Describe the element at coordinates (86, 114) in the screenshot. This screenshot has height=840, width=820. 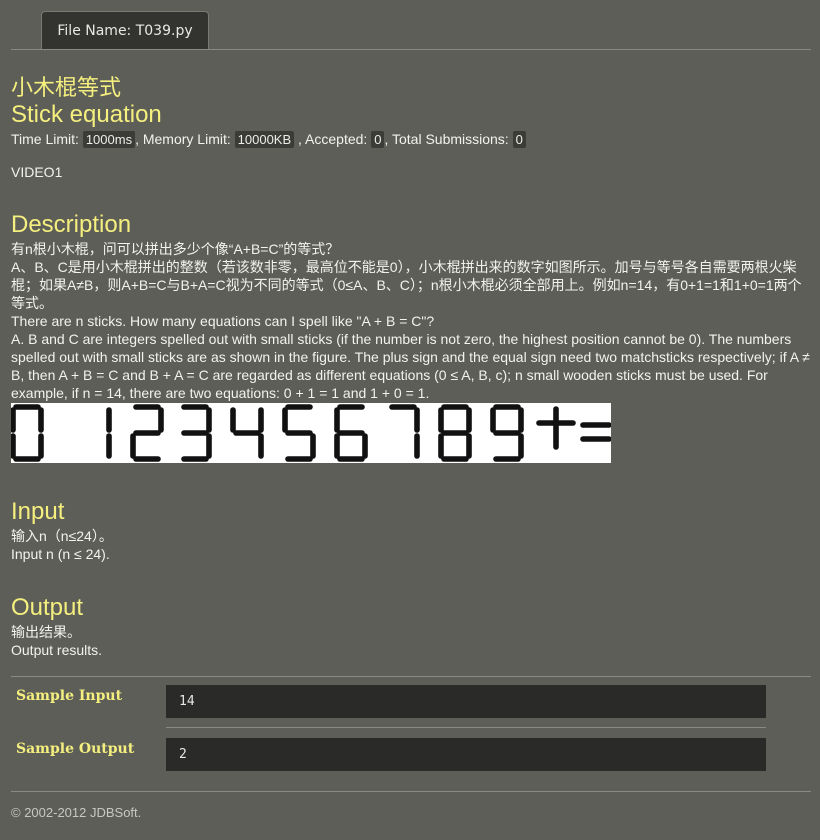
I see `title-english: Stick equation` at that location.